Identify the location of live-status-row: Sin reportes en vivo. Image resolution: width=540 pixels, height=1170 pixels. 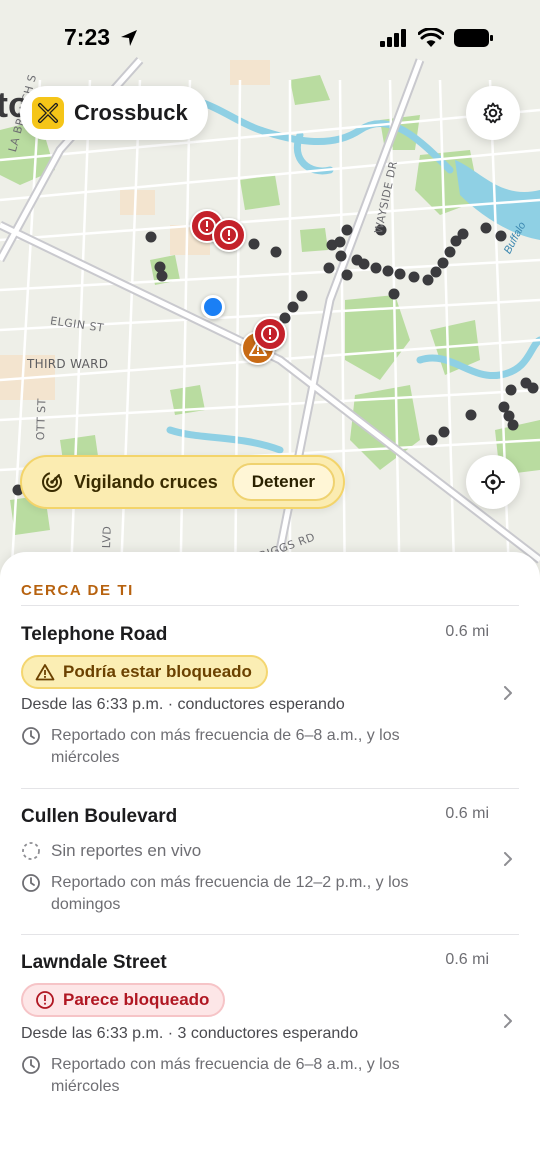
(231, 851).